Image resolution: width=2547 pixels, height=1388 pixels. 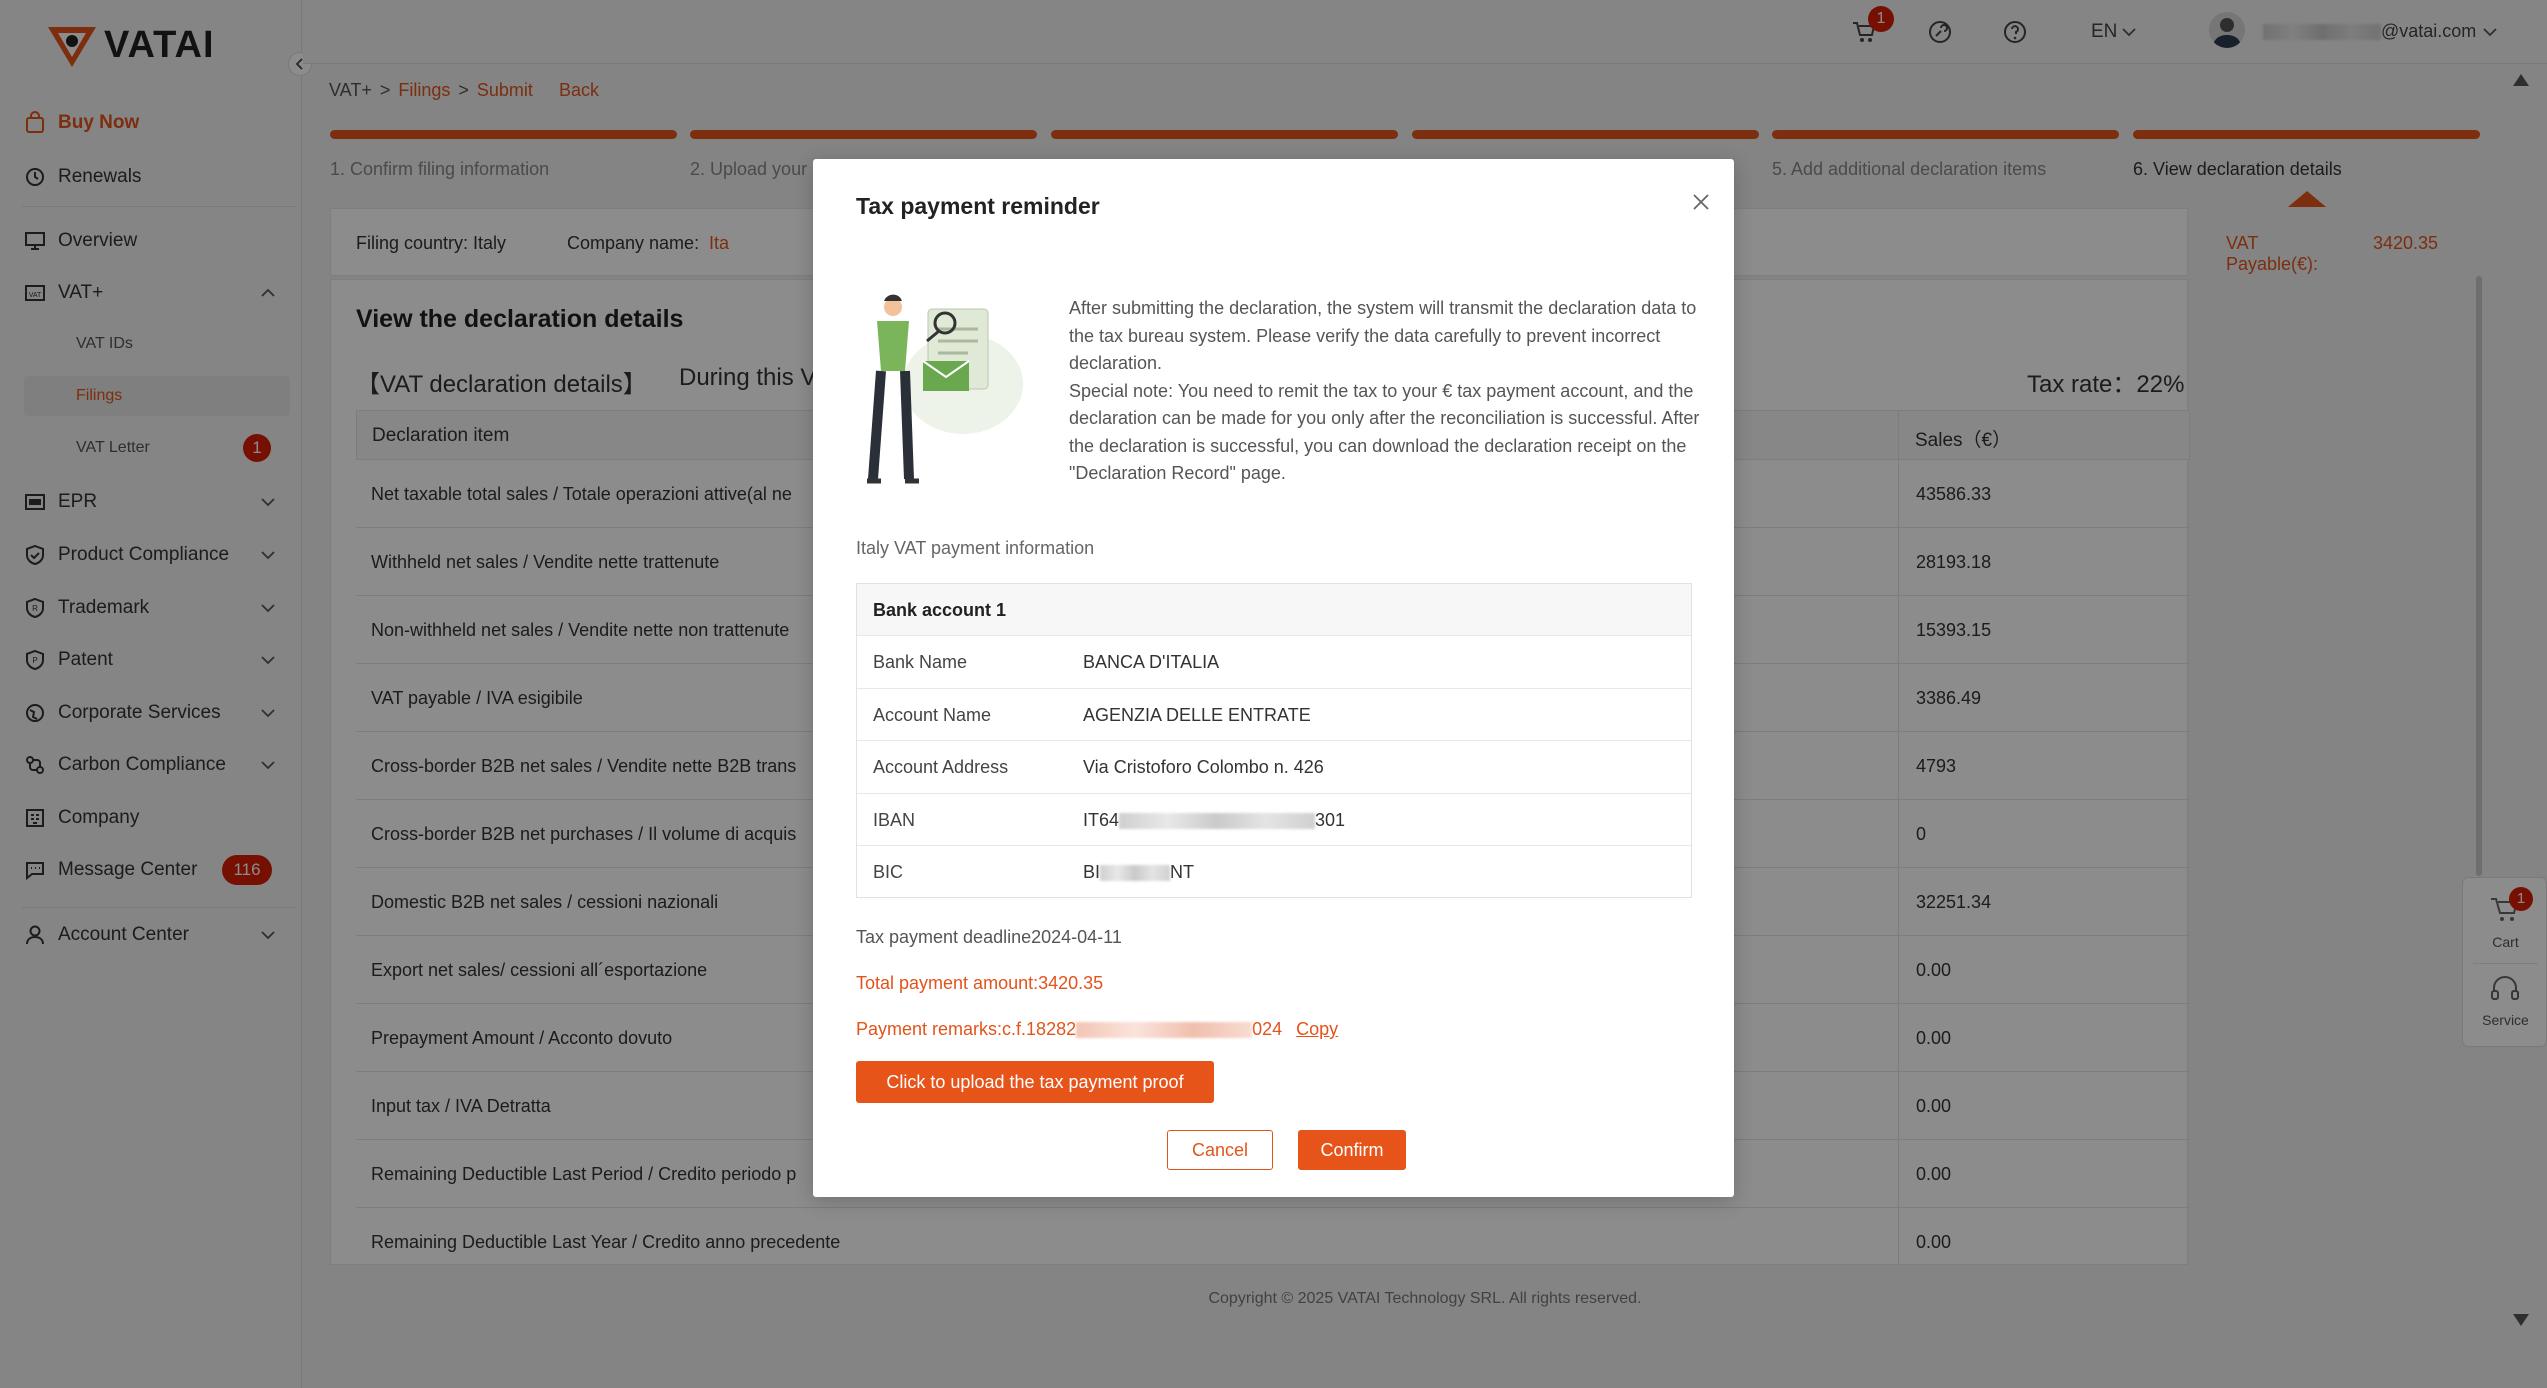 What do you see at coordinates (1035, 1082) in the screenshot?
I see `upload-payment-proof-button: Click to upload the tax payment proof` at bounding box center [1035, 1082].